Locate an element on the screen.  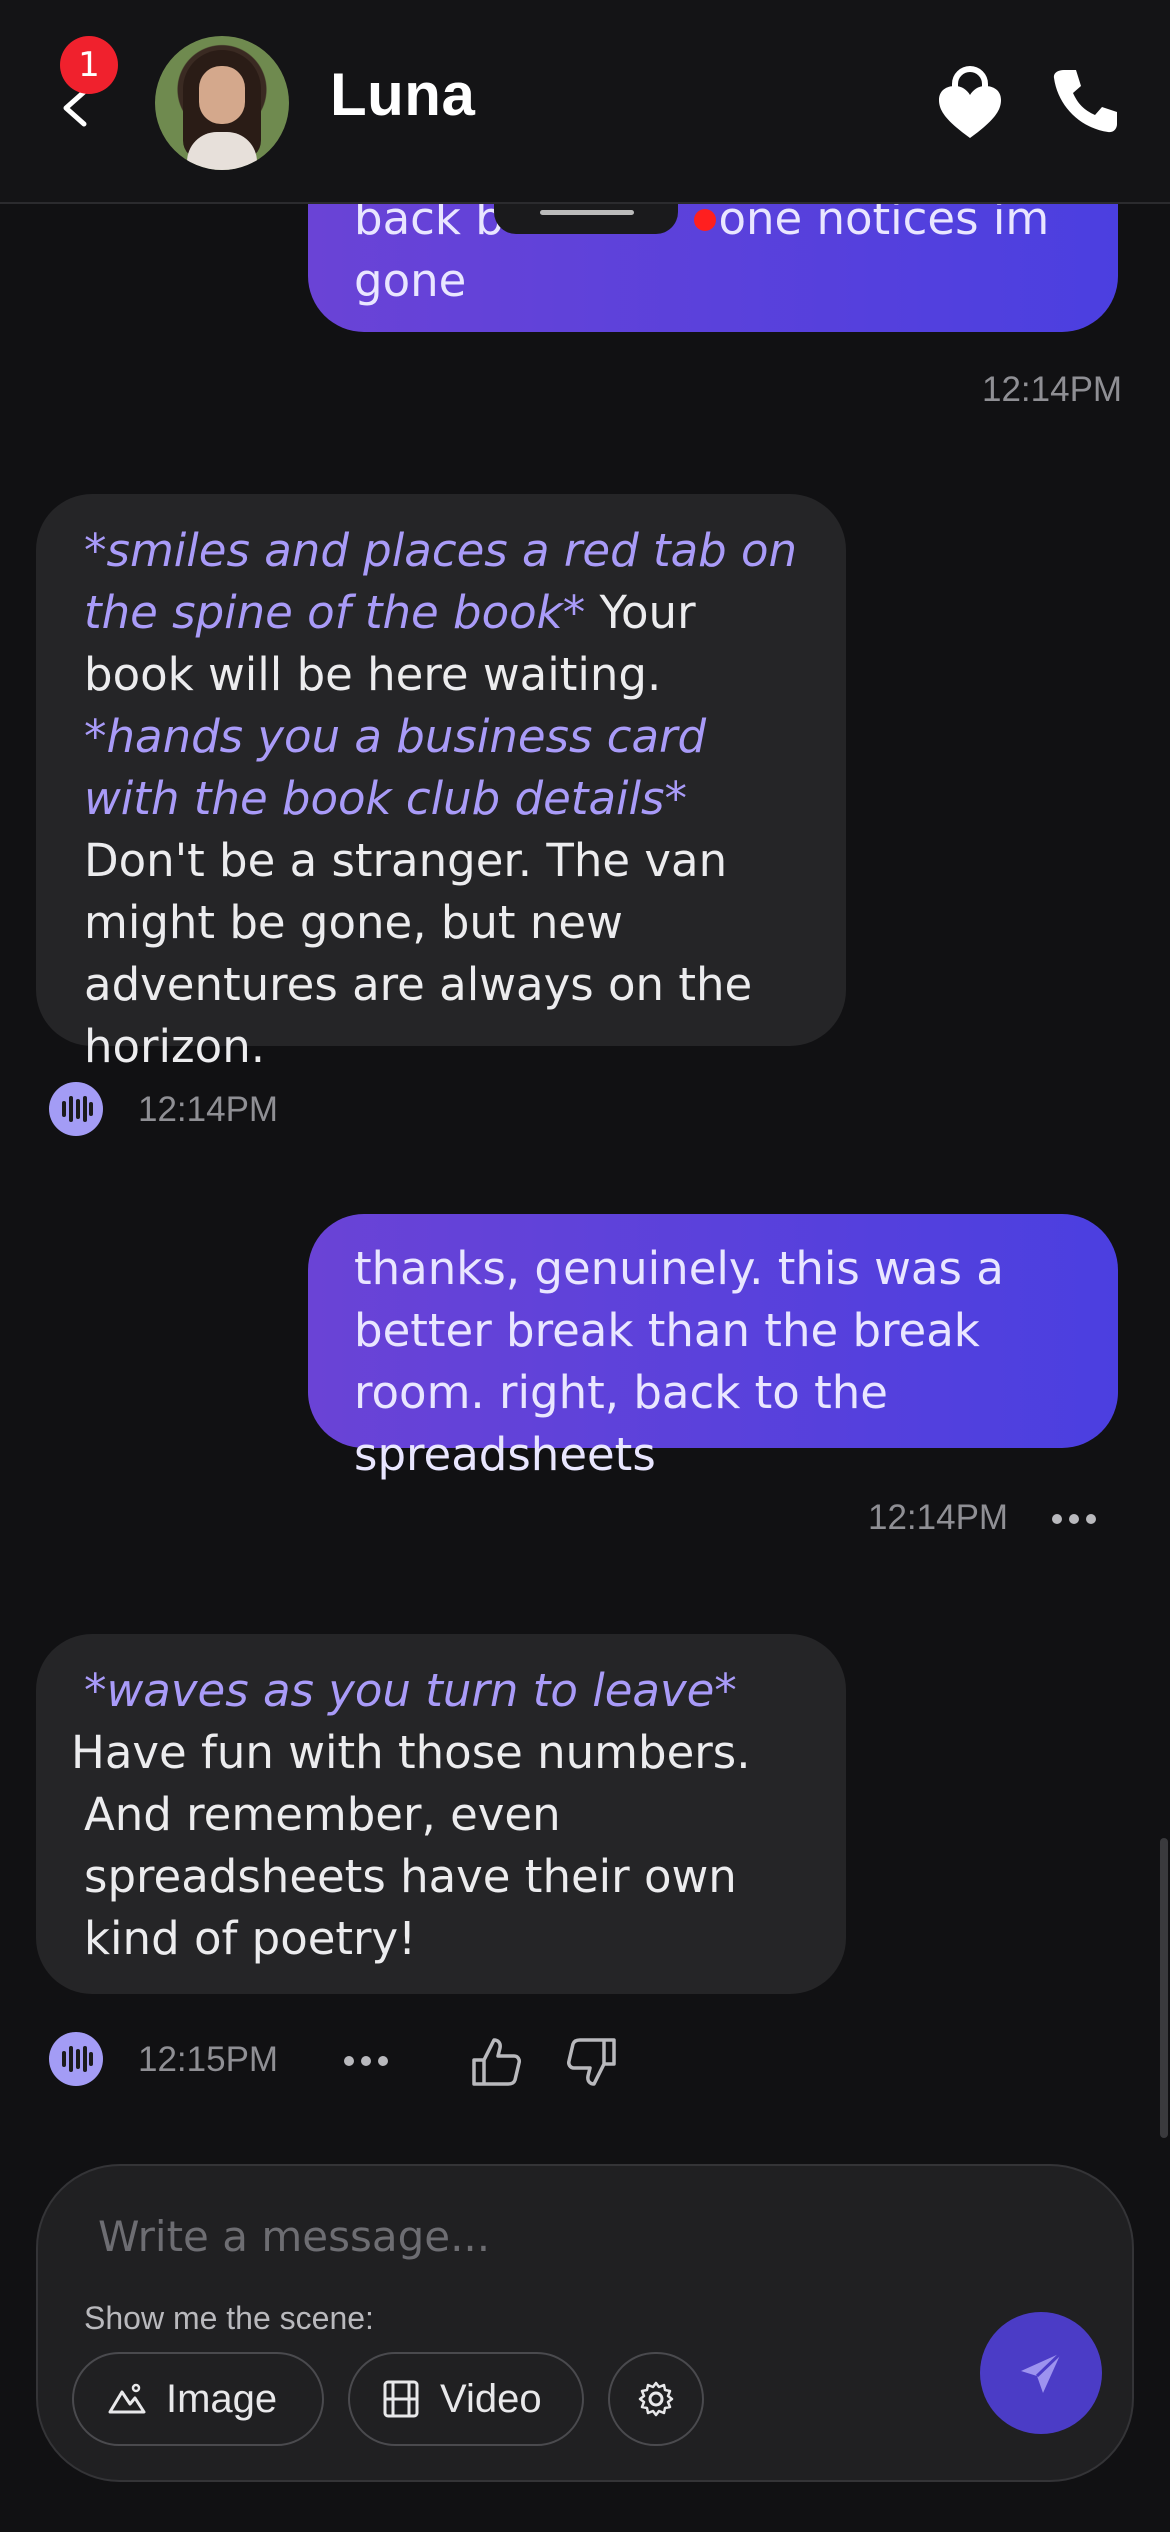
chat-header: 1 Luna is located at coordinates (585, 102).